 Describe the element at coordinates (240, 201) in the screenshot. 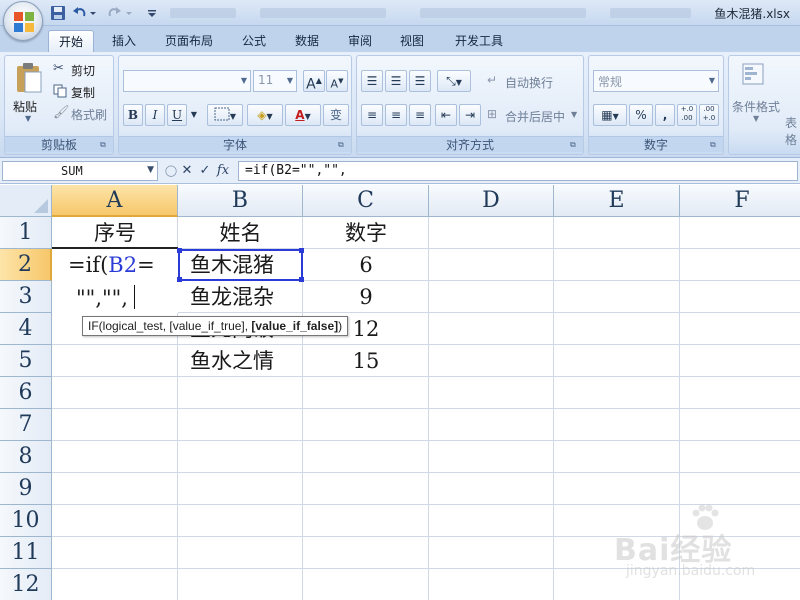

I see `column-header-b: B` at that location.